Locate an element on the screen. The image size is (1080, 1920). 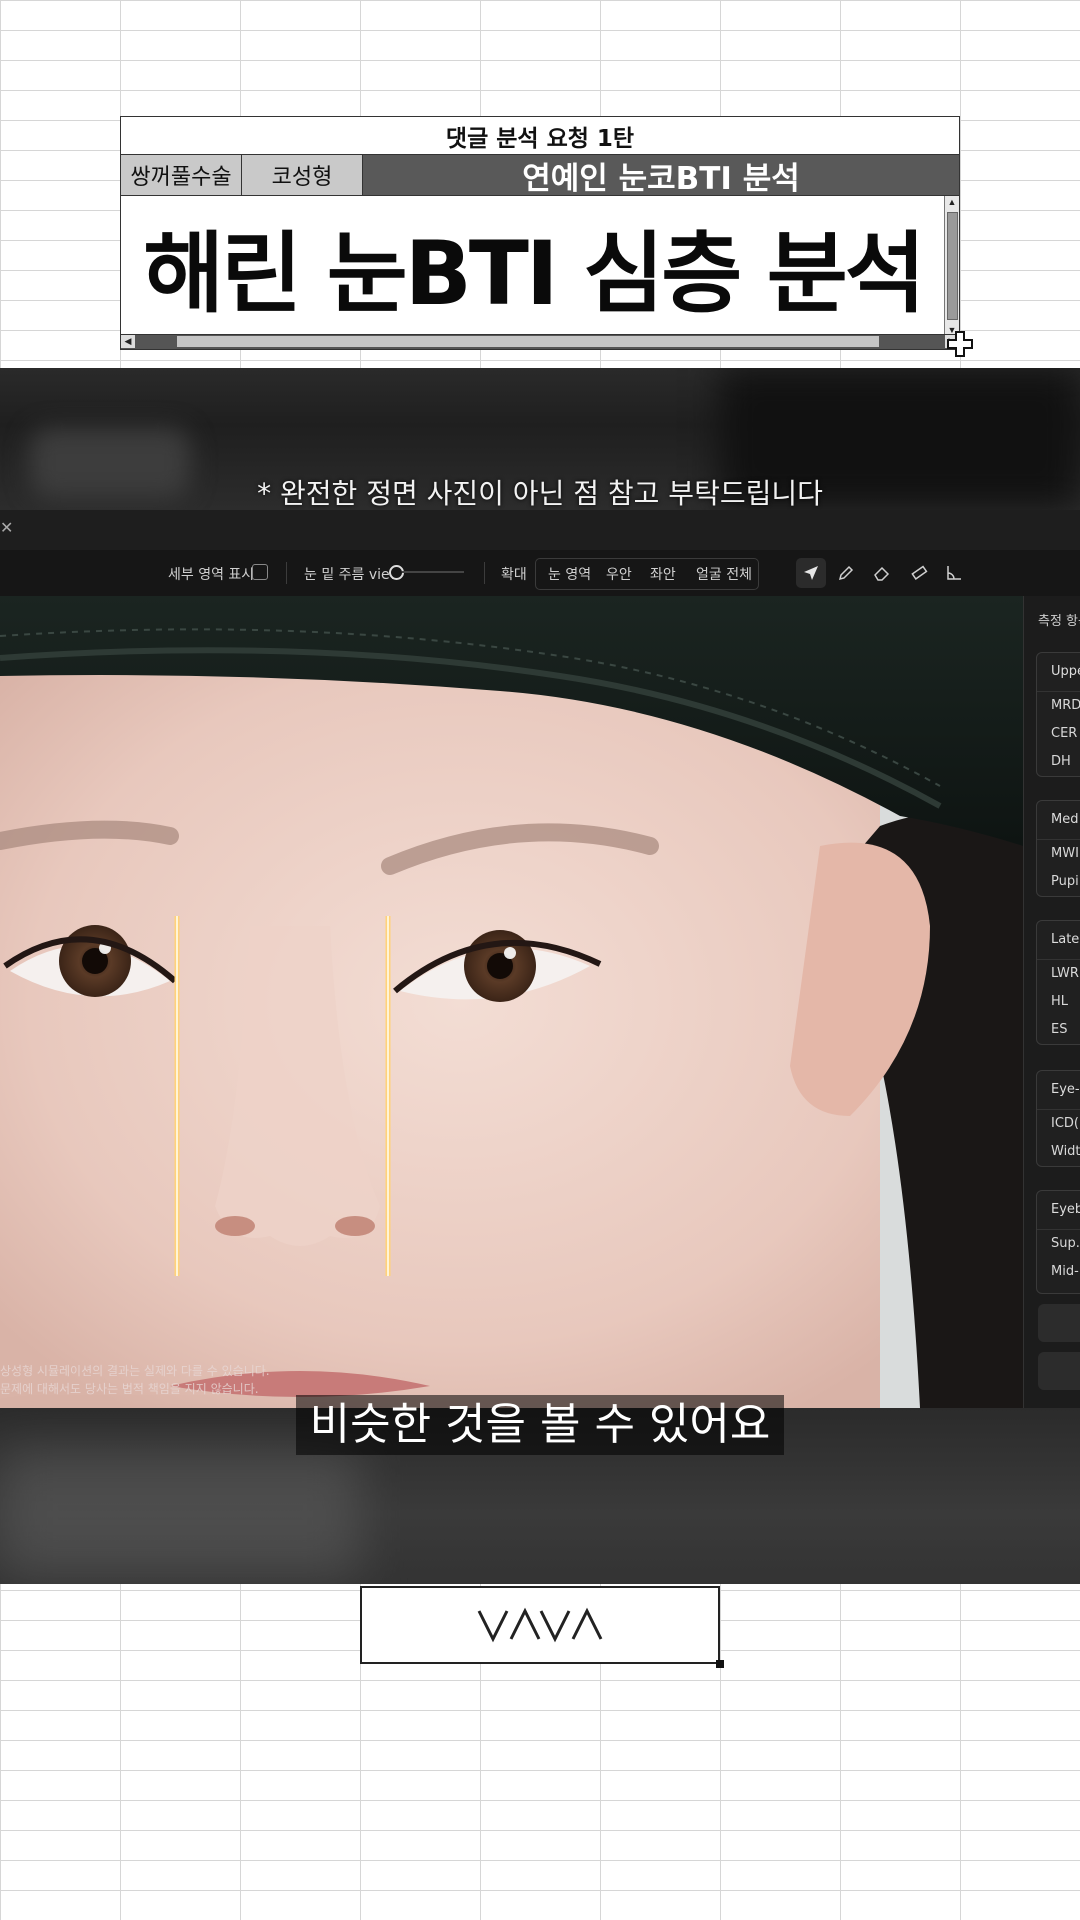
request-title: 댓글 분석 요청 1탄 is located at coordinates (540, 136).